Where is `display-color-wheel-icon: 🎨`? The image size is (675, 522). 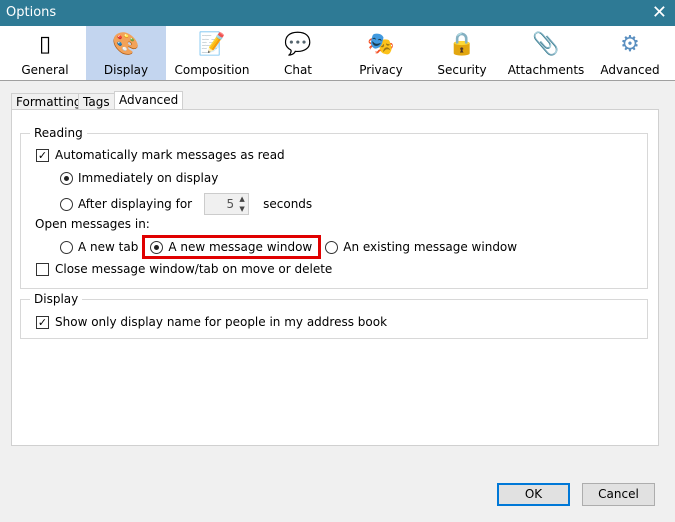 display-color-wheel-icon: 🎨 is located at coordinates (126, 44).